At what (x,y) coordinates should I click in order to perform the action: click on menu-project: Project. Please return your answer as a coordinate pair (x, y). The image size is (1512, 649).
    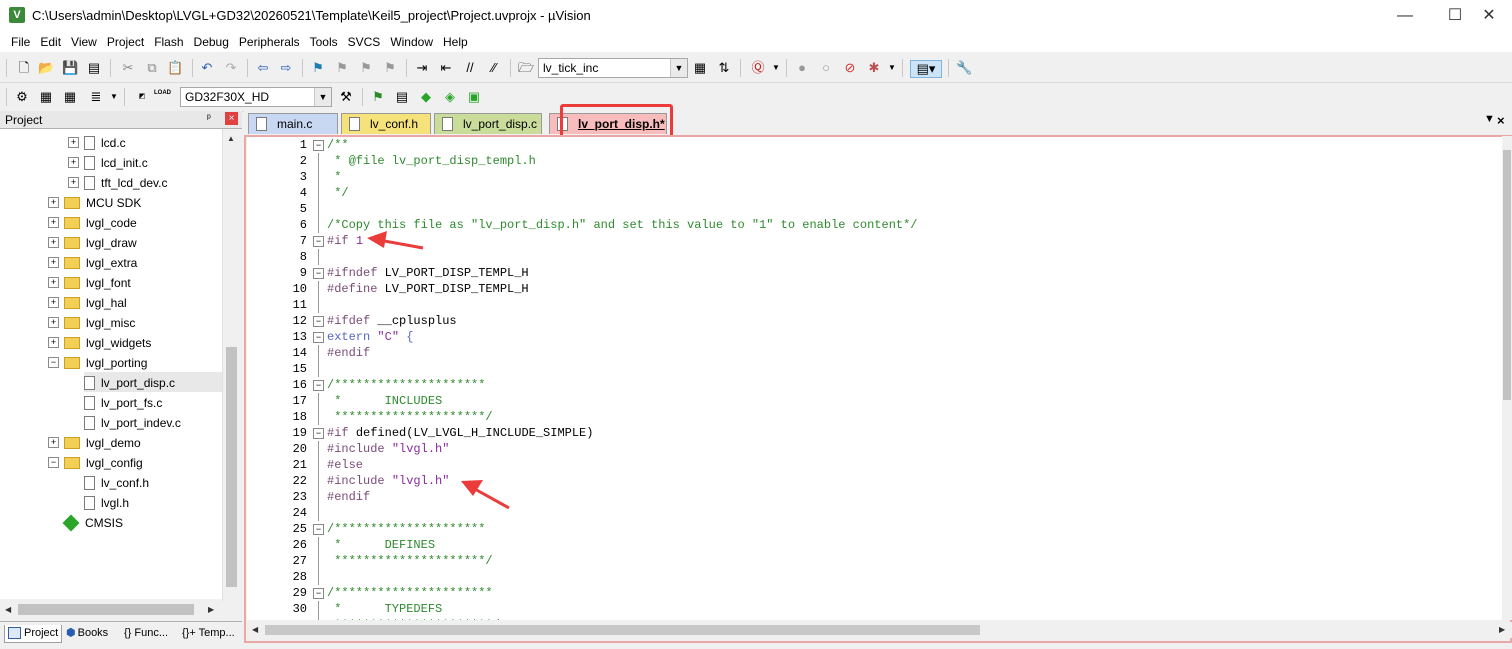
    Looking at the image, I should click on (125, 40).